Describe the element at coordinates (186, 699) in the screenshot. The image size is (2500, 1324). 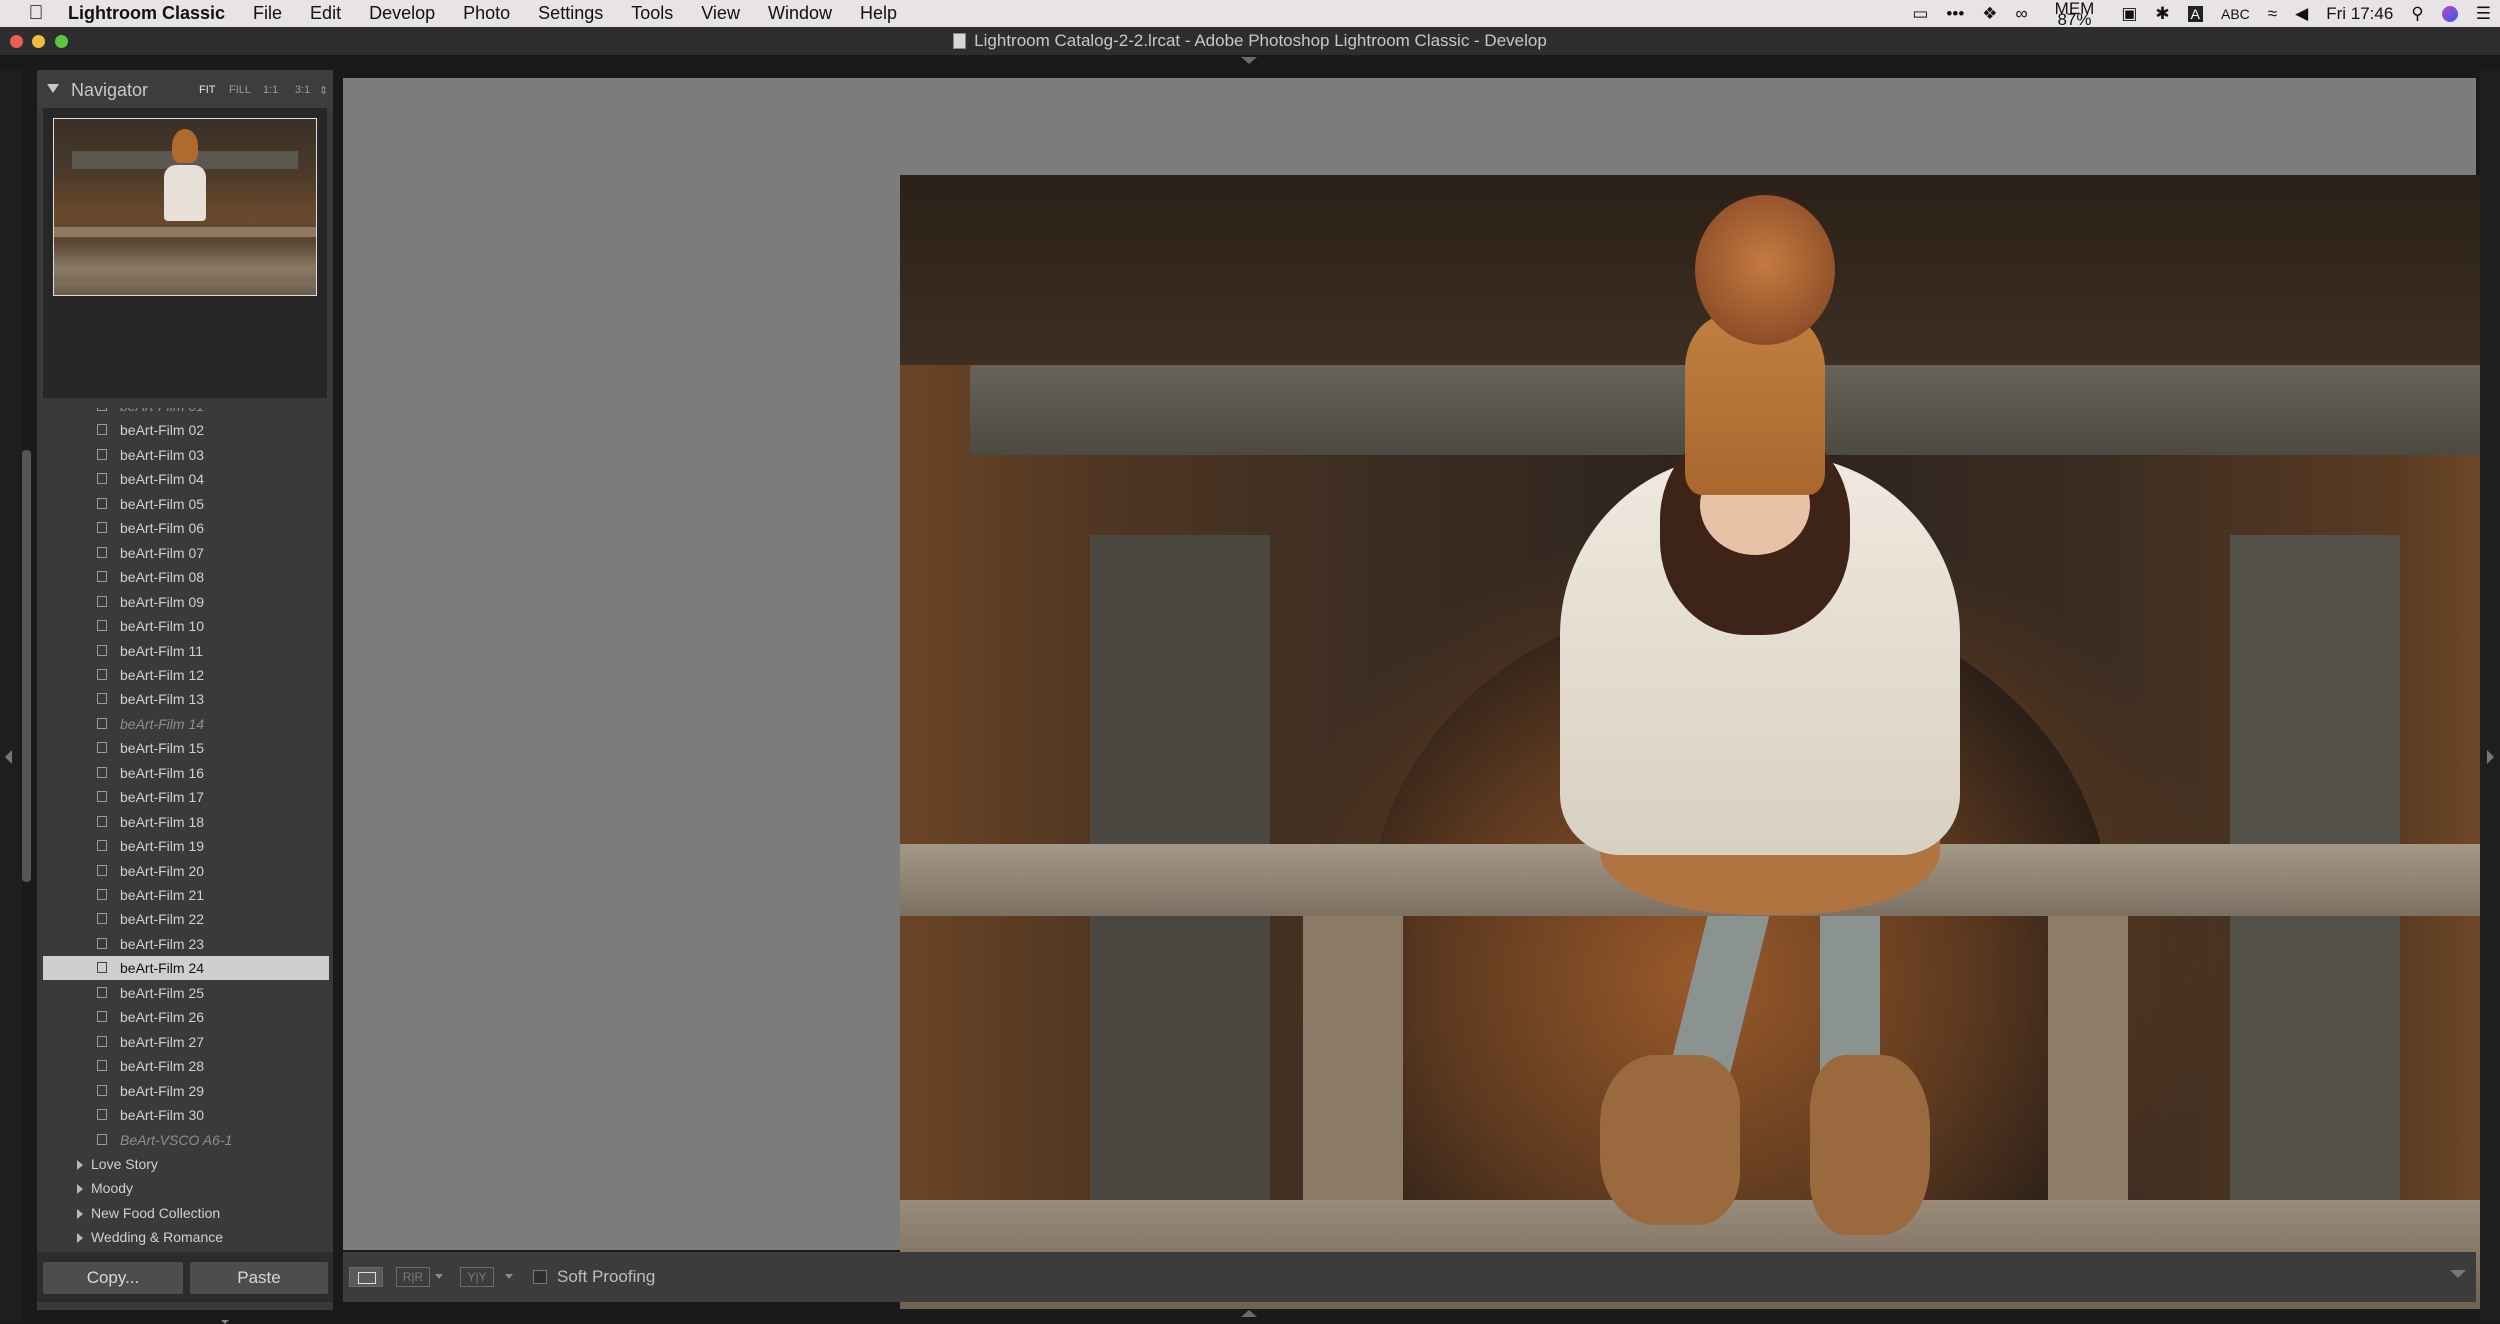
I see `preset-item: beArt-Film 13` at that location.